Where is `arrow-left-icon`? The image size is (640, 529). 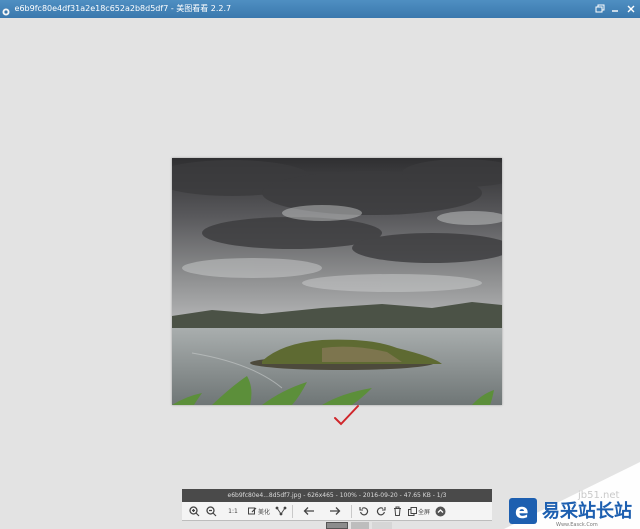 arrow-left-icon is located at coordinates (308, 511).